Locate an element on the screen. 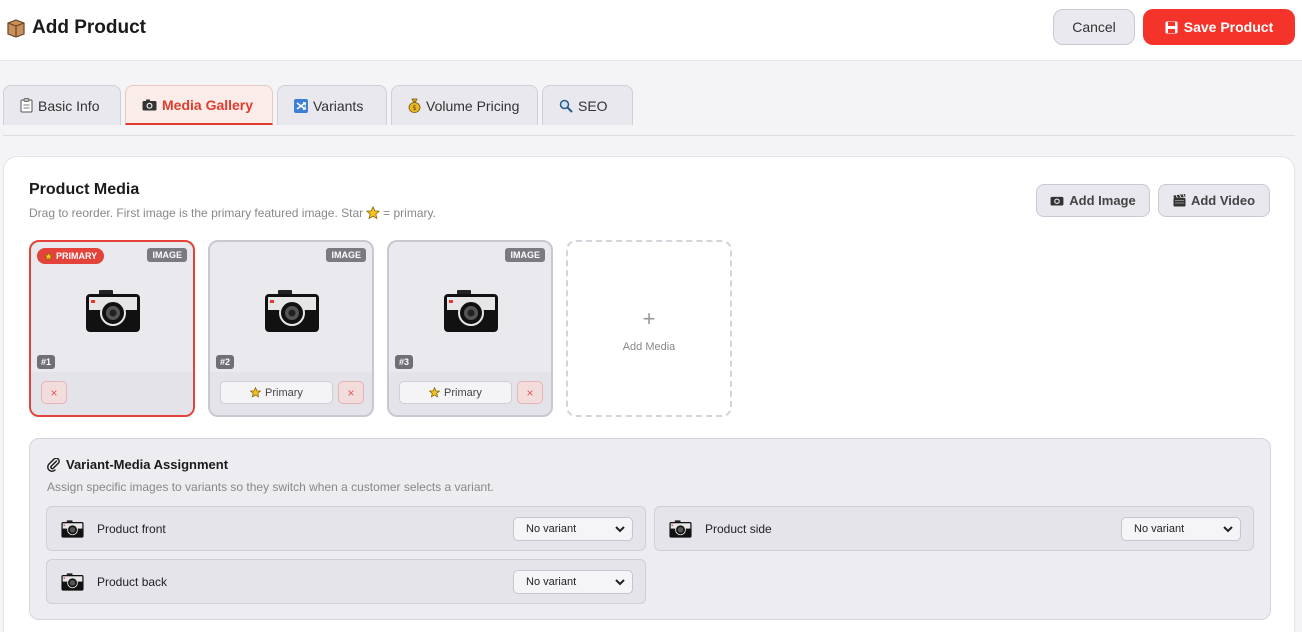 The image size is (1302, 632). tab-variants: Variants is located at coordinates (332, 105).